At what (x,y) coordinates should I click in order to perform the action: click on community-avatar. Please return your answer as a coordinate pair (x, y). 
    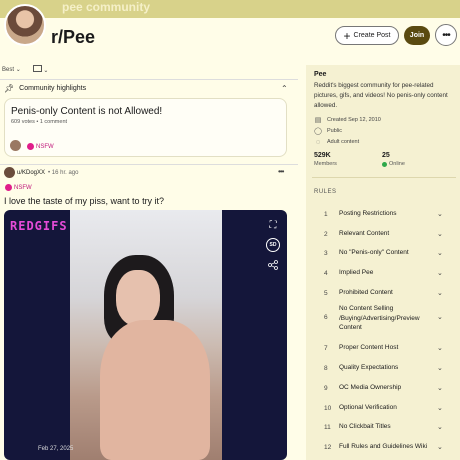
    Looking at the image, I should click on (25, 25).